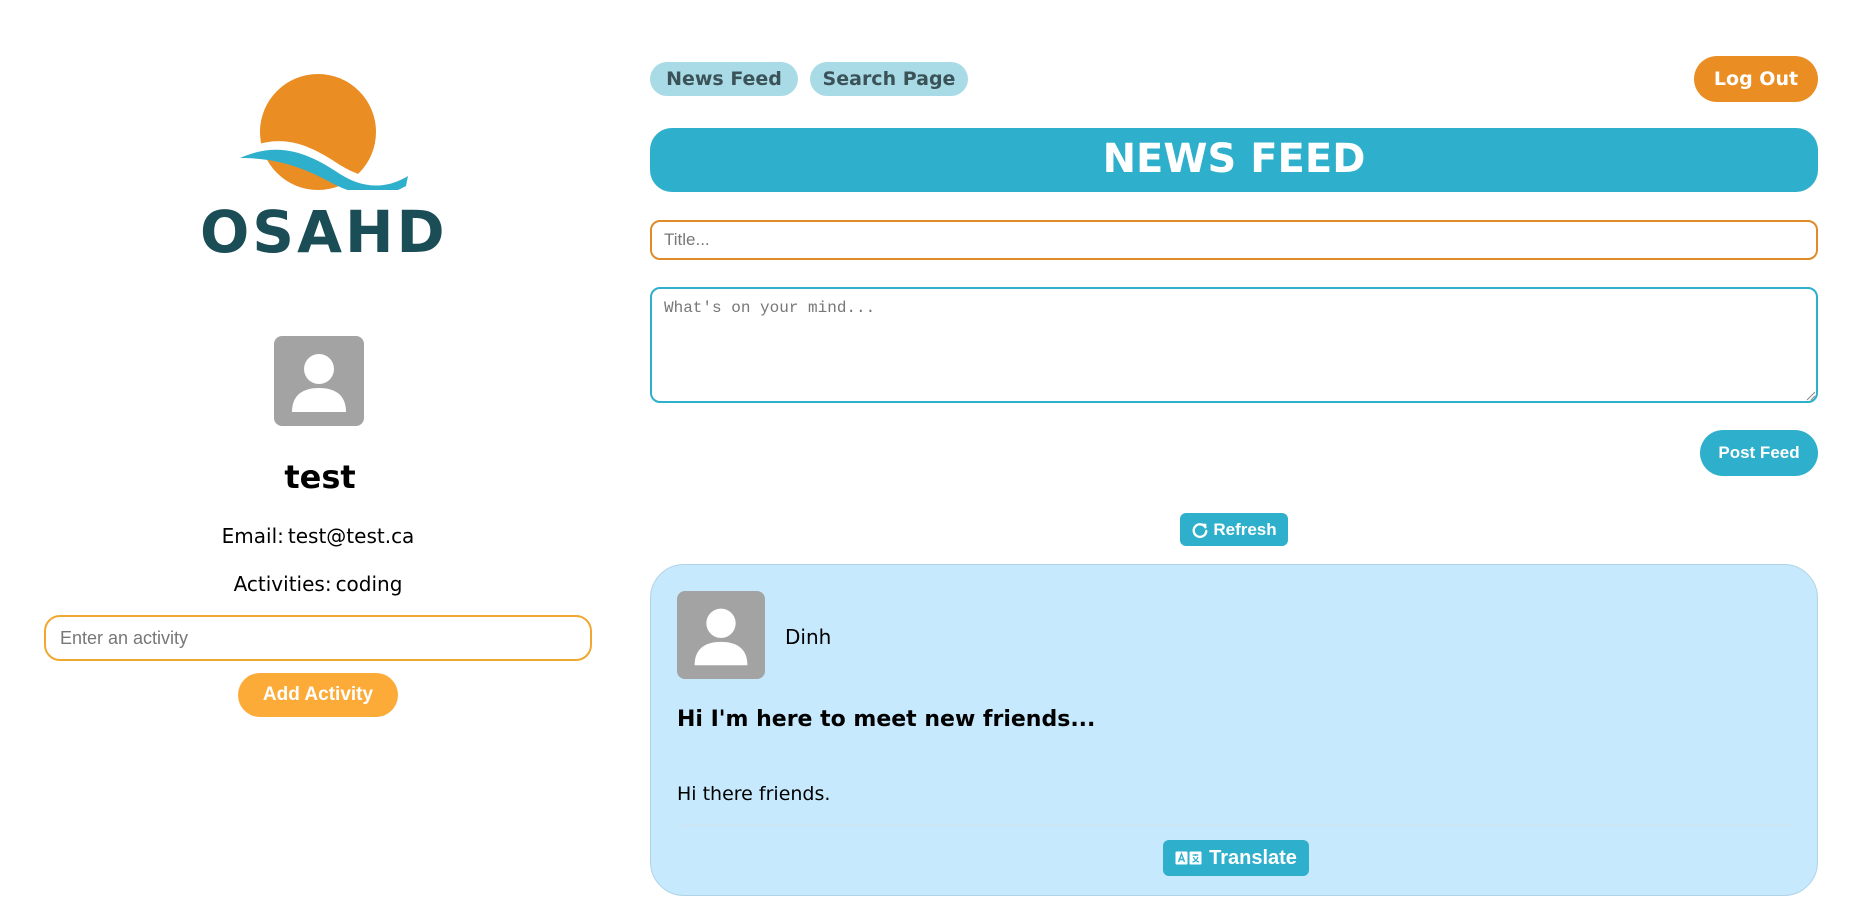  What do you see at coordinates (1234, 160) in the screenshot?
I see `page-title: NEWS FEED` at bounding box center [1234, 160].